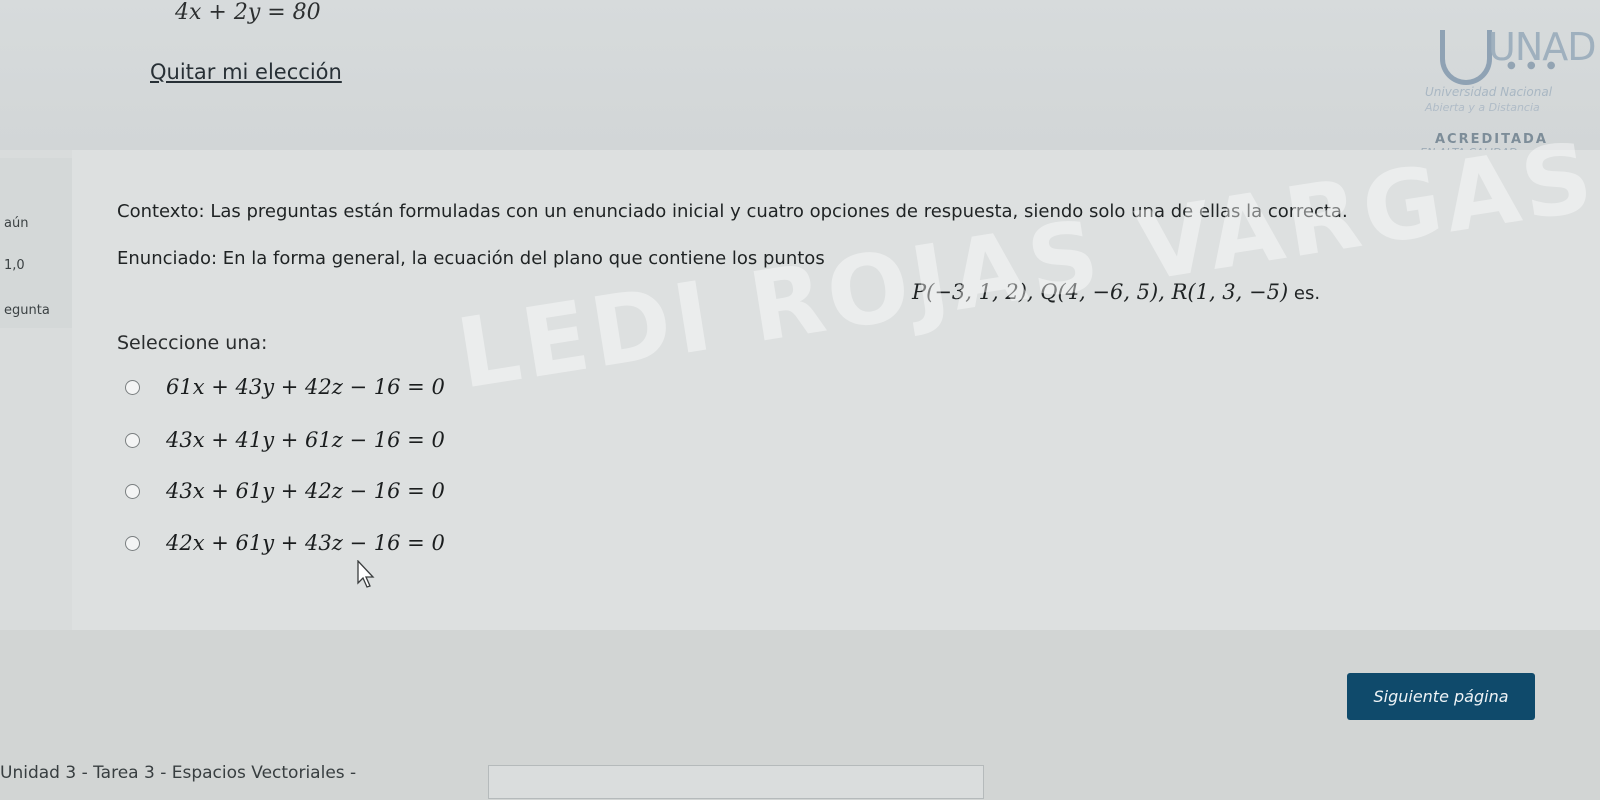  What do you see at coordinates (736, 782) in the screenshot?
I see `jump-to-select` at bounding box center [736, 782].